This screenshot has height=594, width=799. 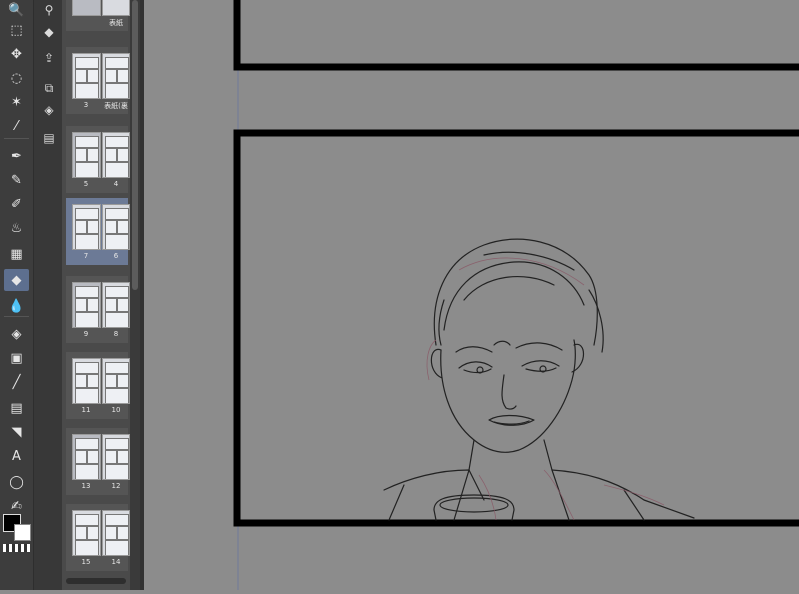 What do you see at coordinates (49, 10) in the screenshot?
I see `subtool-search-icon: ⚲` at bounding box center [49, 10].